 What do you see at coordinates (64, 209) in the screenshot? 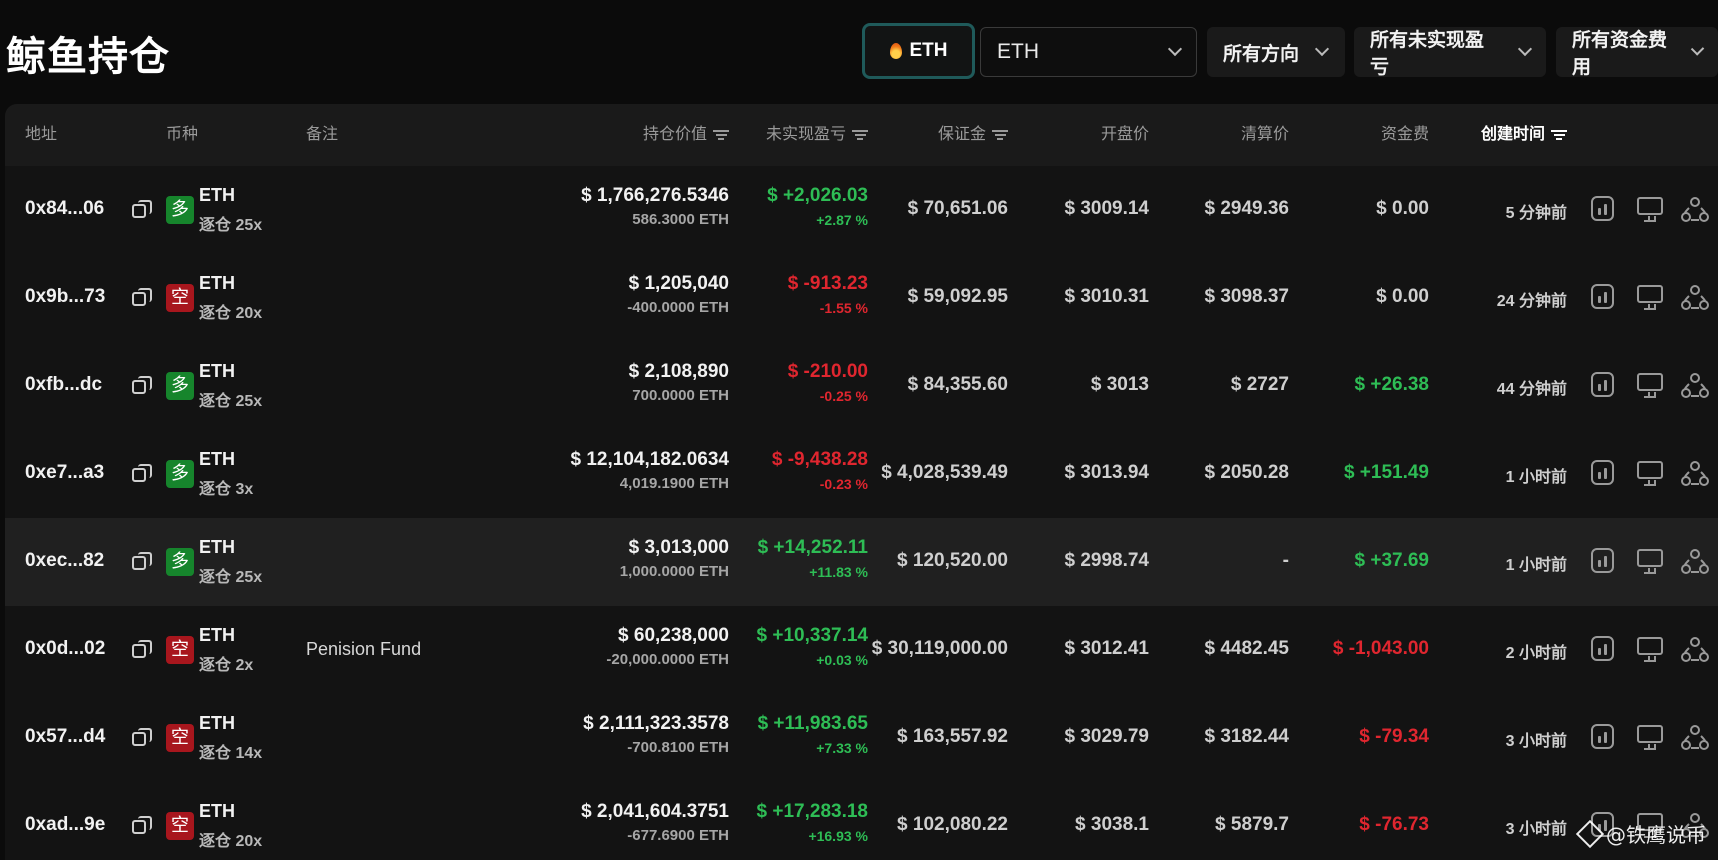
I see `address-link: 0x84...06` at bounding box center [64, 209].